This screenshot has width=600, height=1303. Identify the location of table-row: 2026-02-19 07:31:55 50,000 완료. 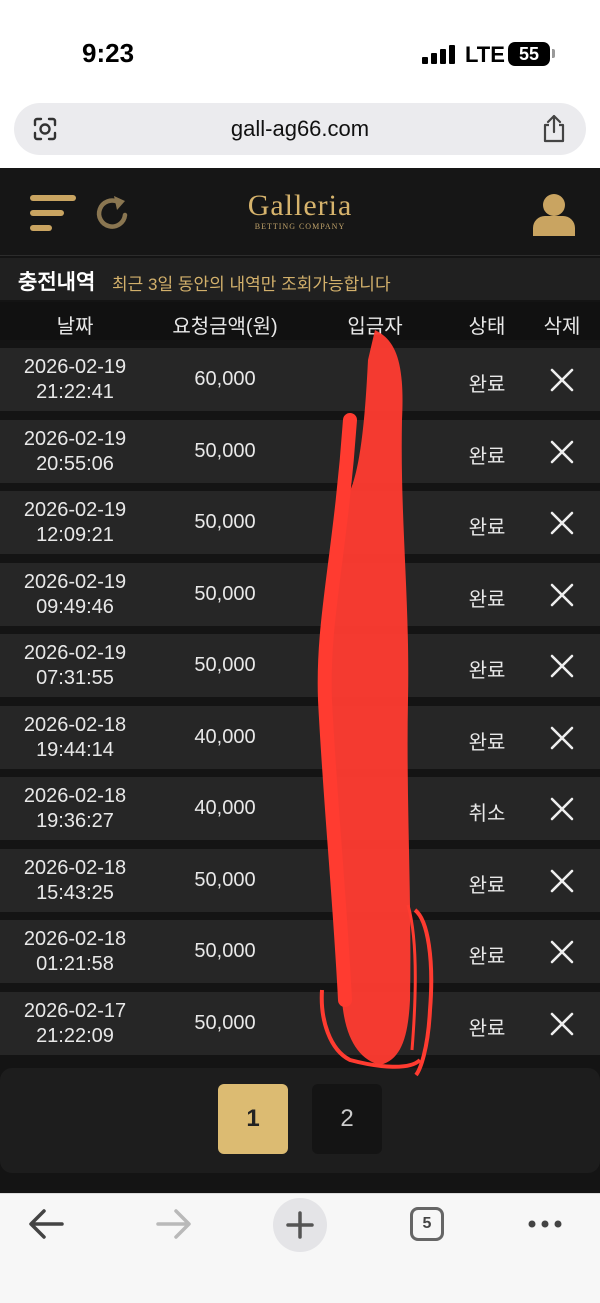
(300, 665).